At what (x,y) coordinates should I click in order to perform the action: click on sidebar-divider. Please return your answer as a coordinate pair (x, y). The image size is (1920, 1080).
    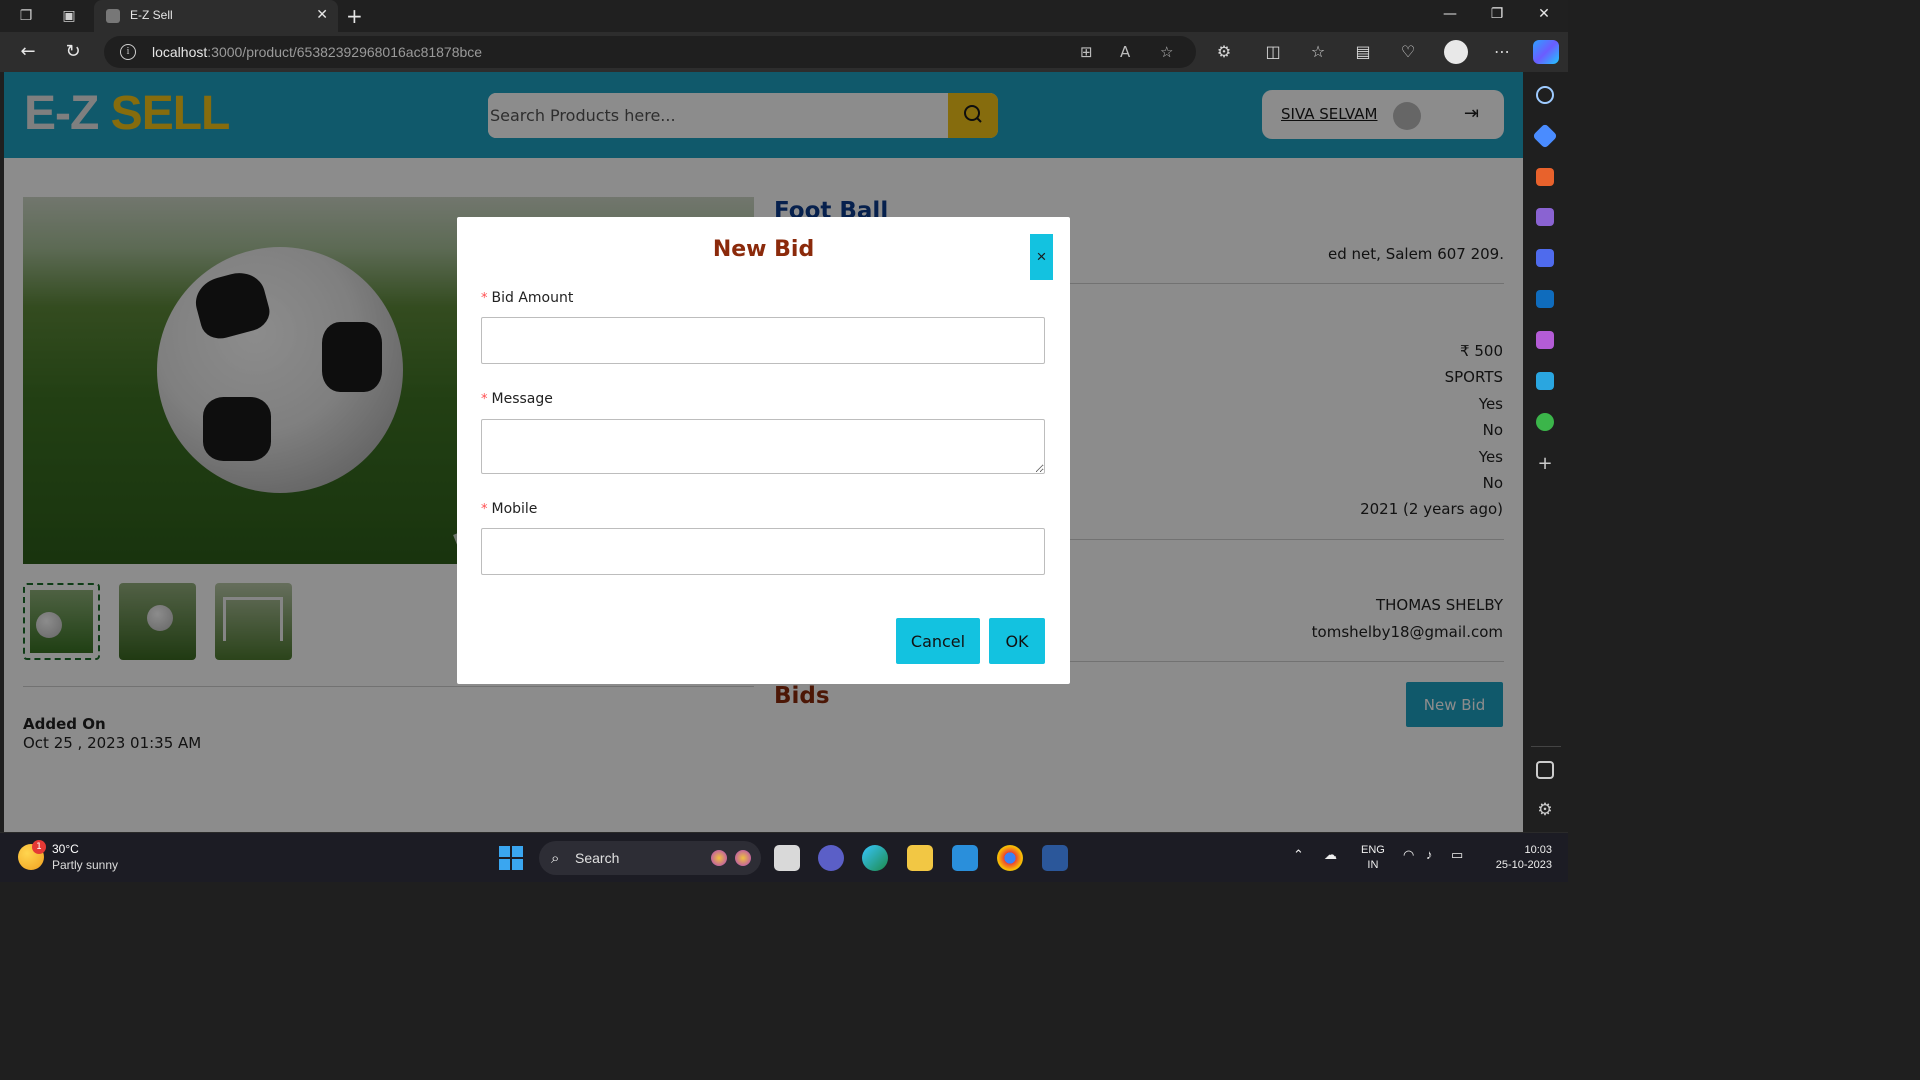
    Looking at the image, I should click on (1546, 746).